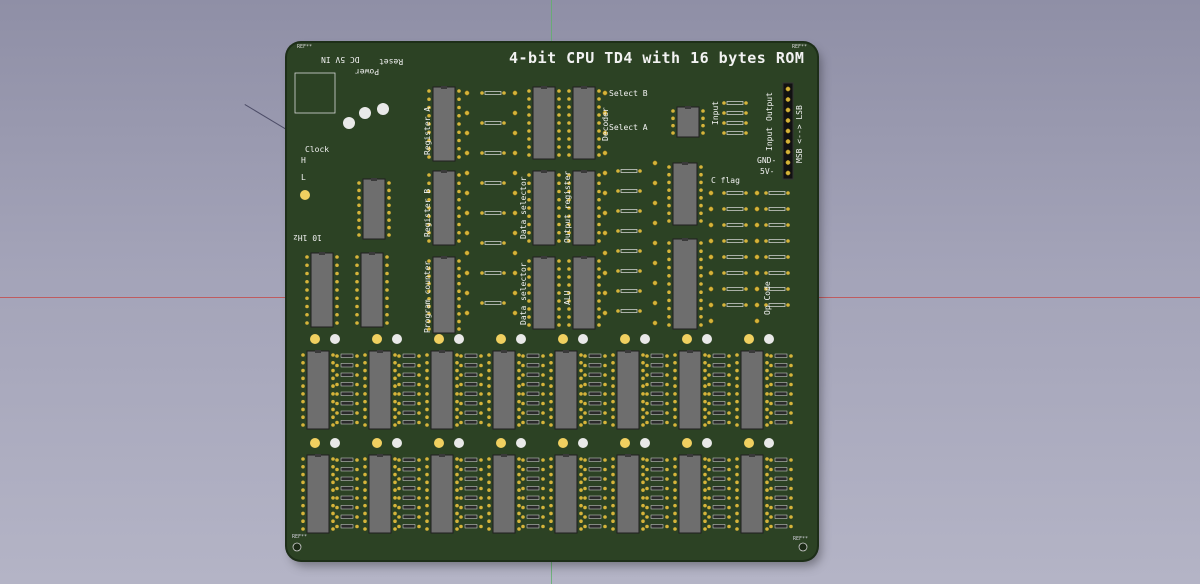 The width and height of the screenshot is (1200, 584). What do you see at coordinates (685, 239) in the screenshot?
I see `ic-op-code-notch` at bounding box center [685, 239].